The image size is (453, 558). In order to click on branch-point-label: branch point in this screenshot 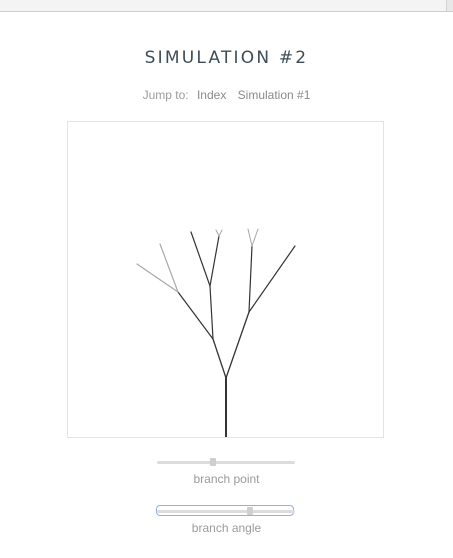, I will do `click(226, 479)`.